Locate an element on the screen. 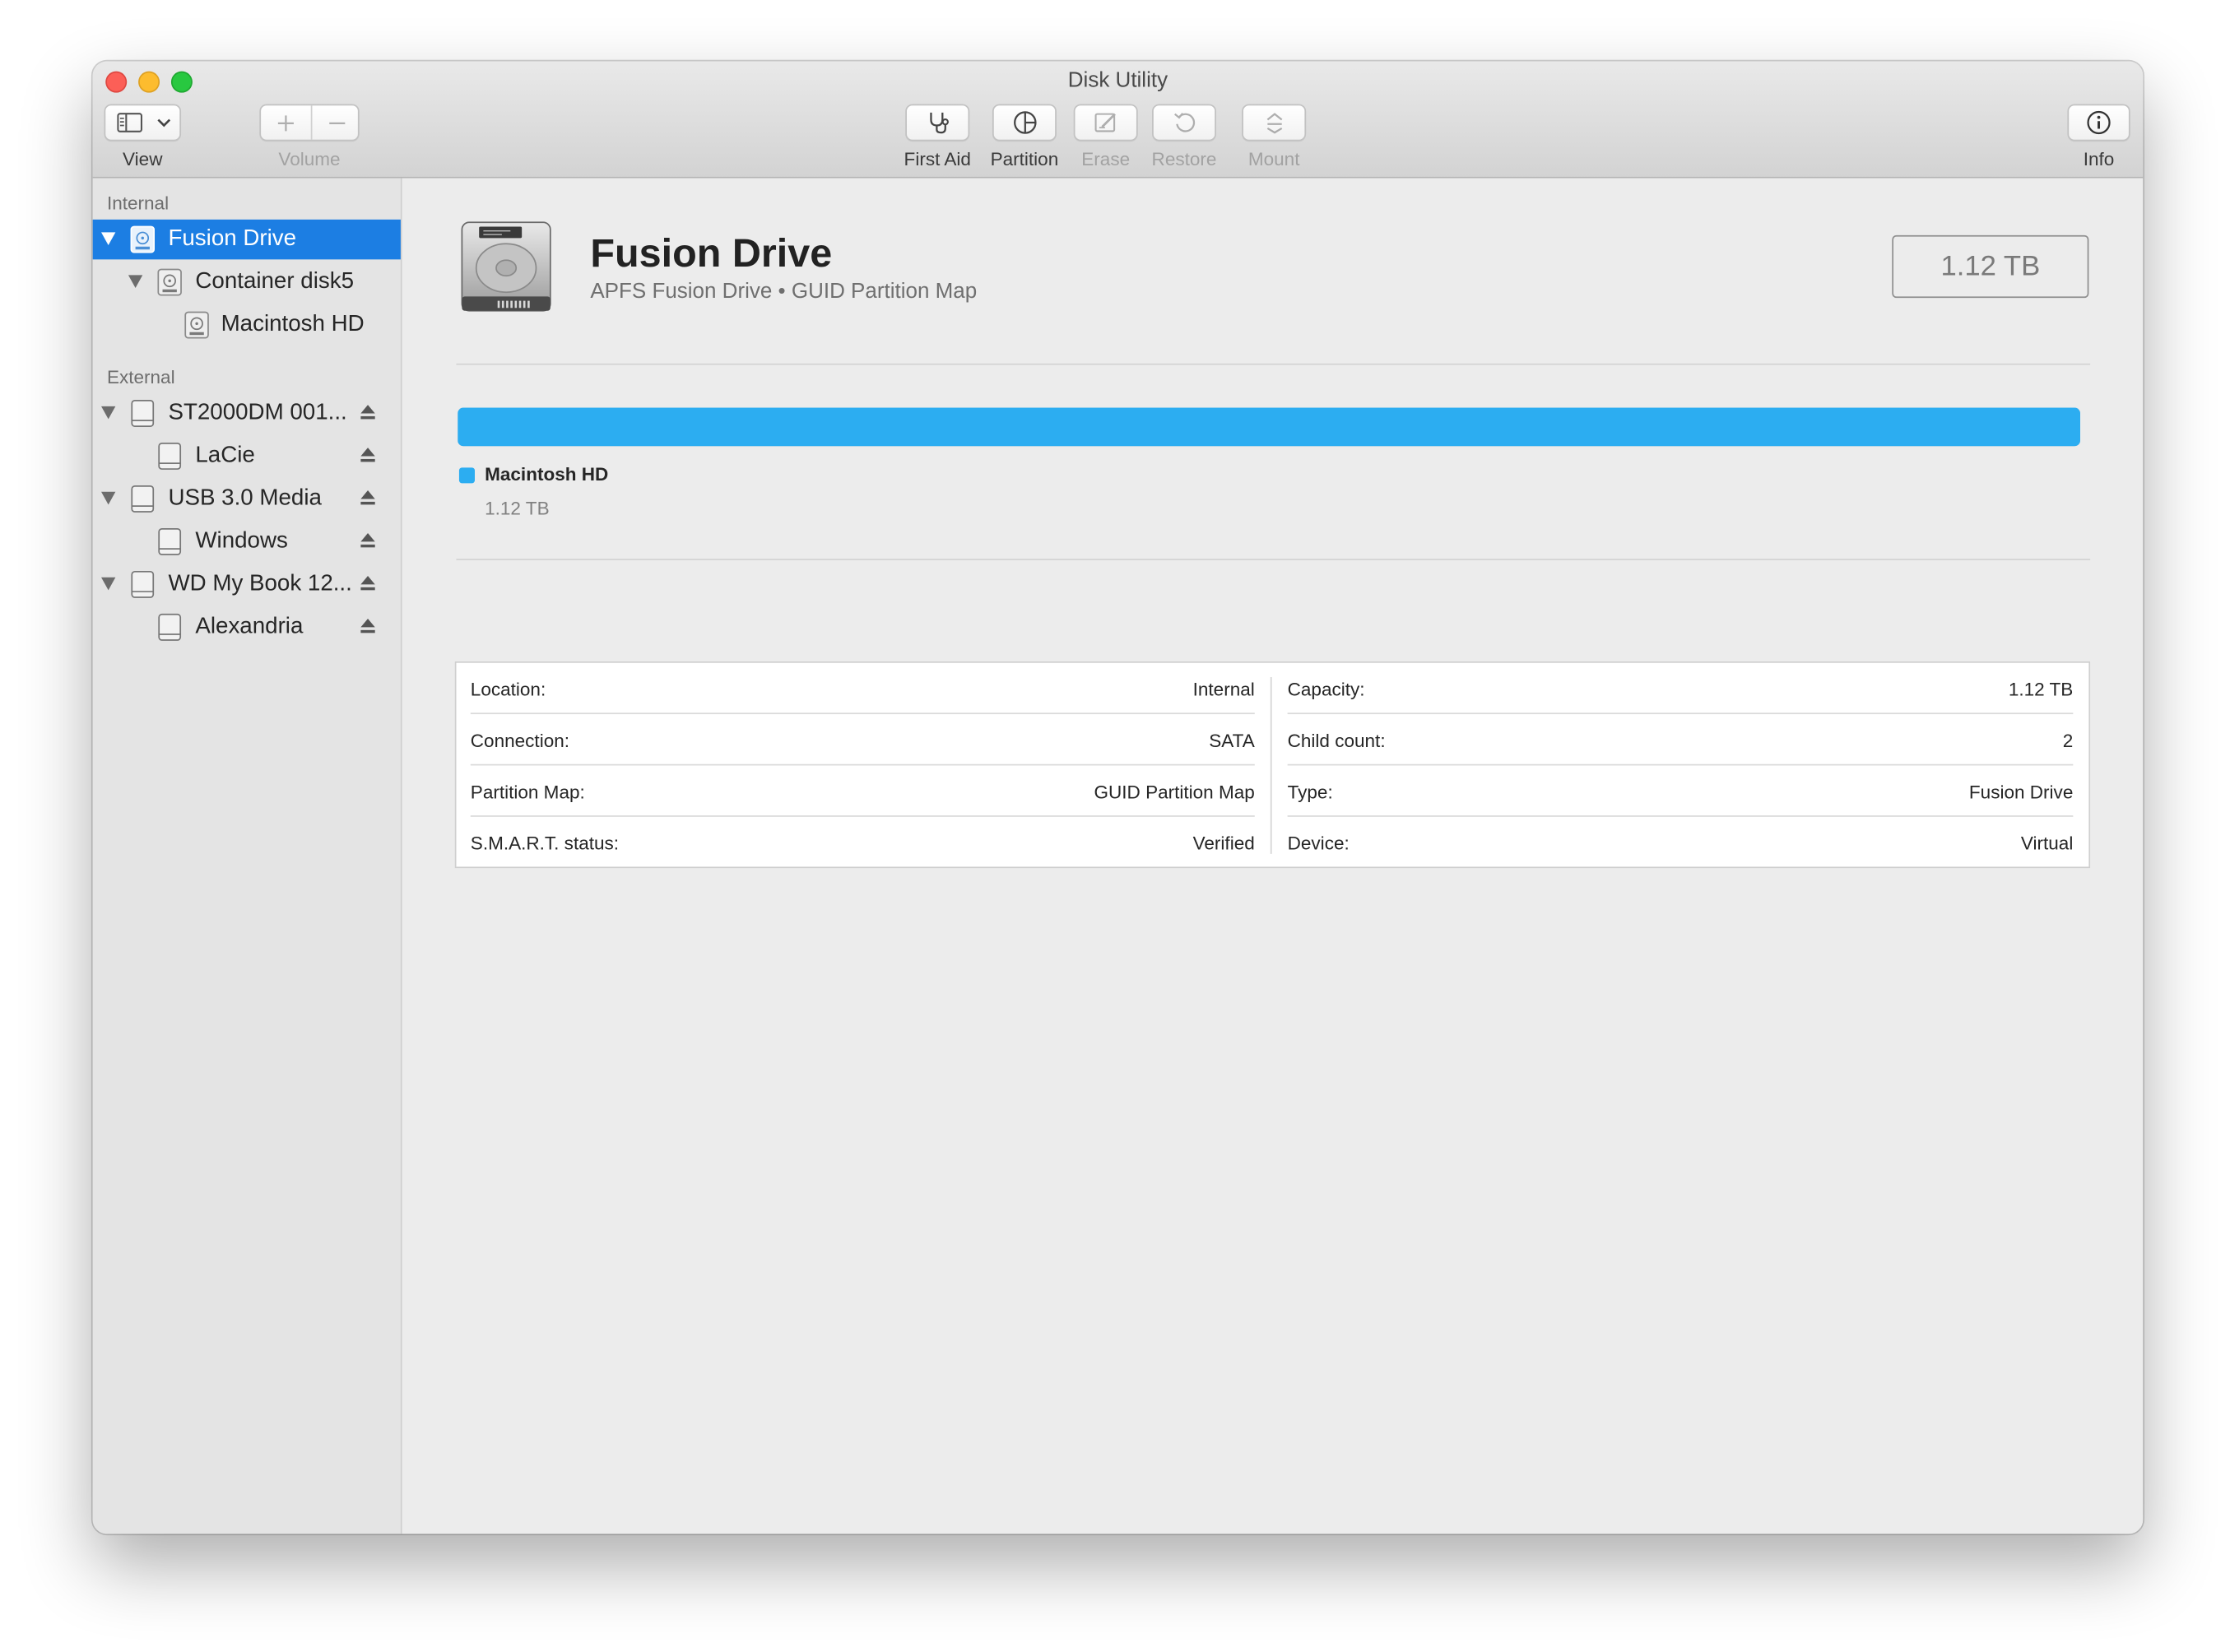 This screenshot has height=1652, width=2230. mount-label: Mount is located at coordinates (1273, 159).